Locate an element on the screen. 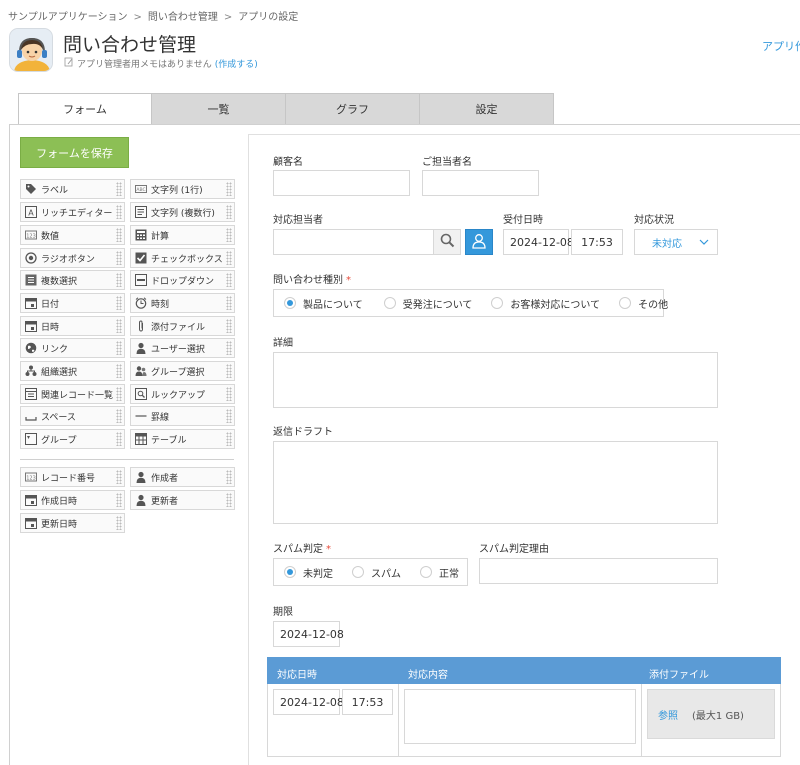  details-textarea is located at coordinates (495, 380).